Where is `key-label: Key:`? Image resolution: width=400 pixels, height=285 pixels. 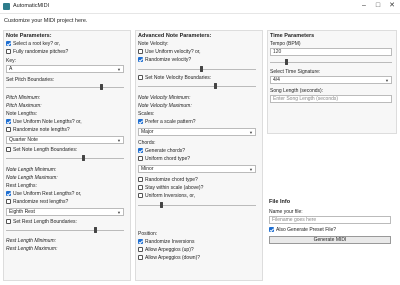
key-label: Key: is located at coordinates (11, 61).